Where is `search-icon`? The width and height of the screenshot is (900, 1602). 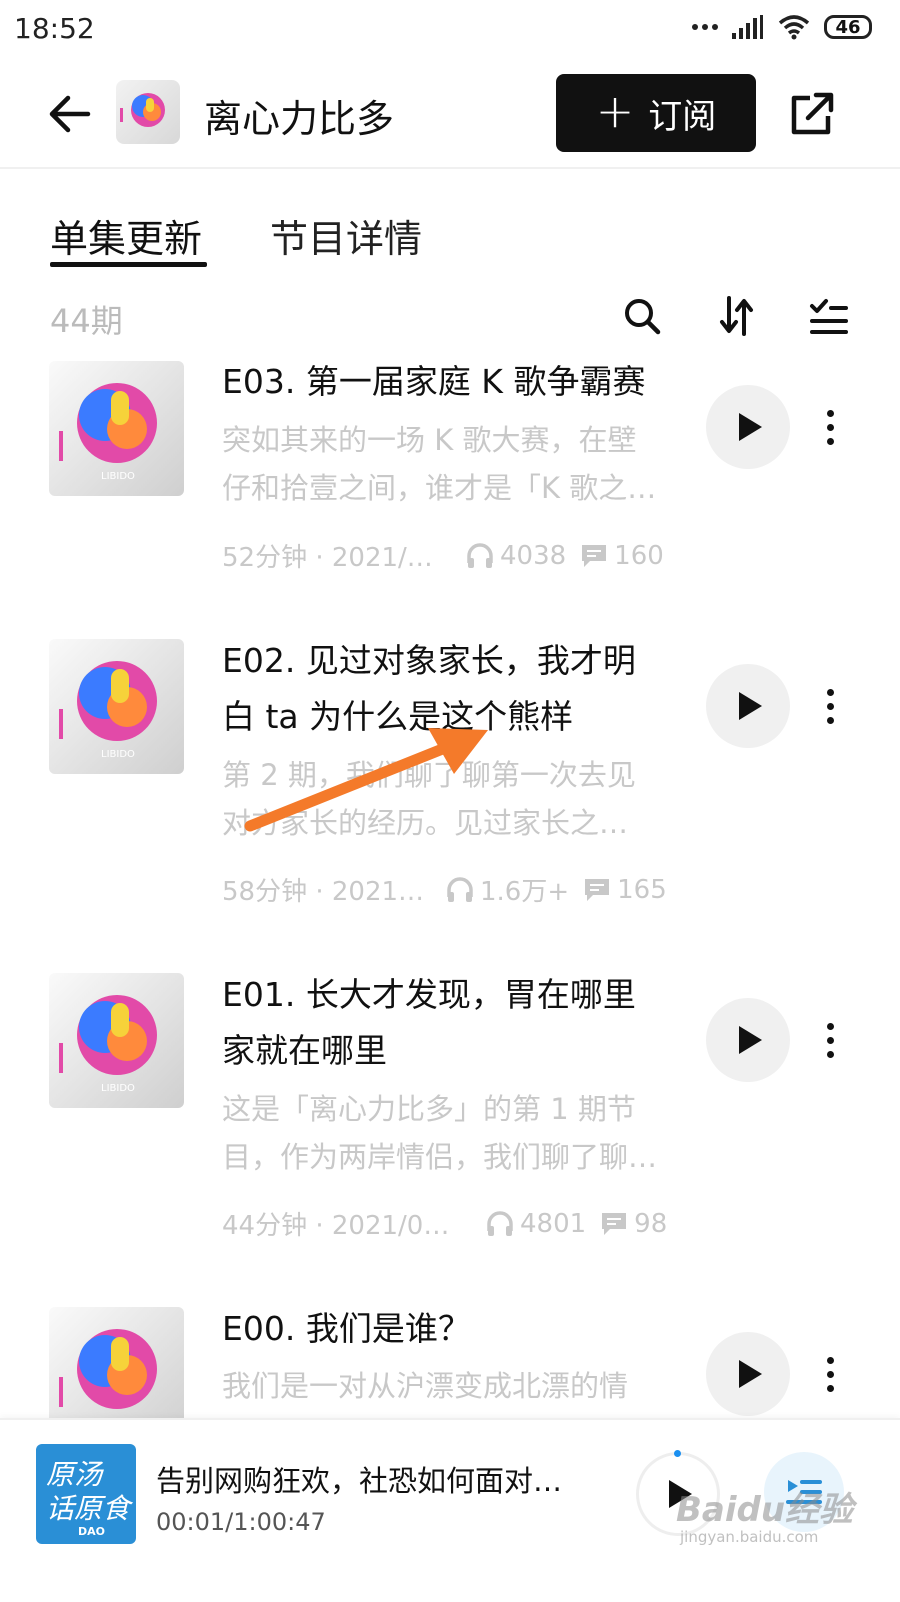 search-icon is located at coordinates (642, 316).